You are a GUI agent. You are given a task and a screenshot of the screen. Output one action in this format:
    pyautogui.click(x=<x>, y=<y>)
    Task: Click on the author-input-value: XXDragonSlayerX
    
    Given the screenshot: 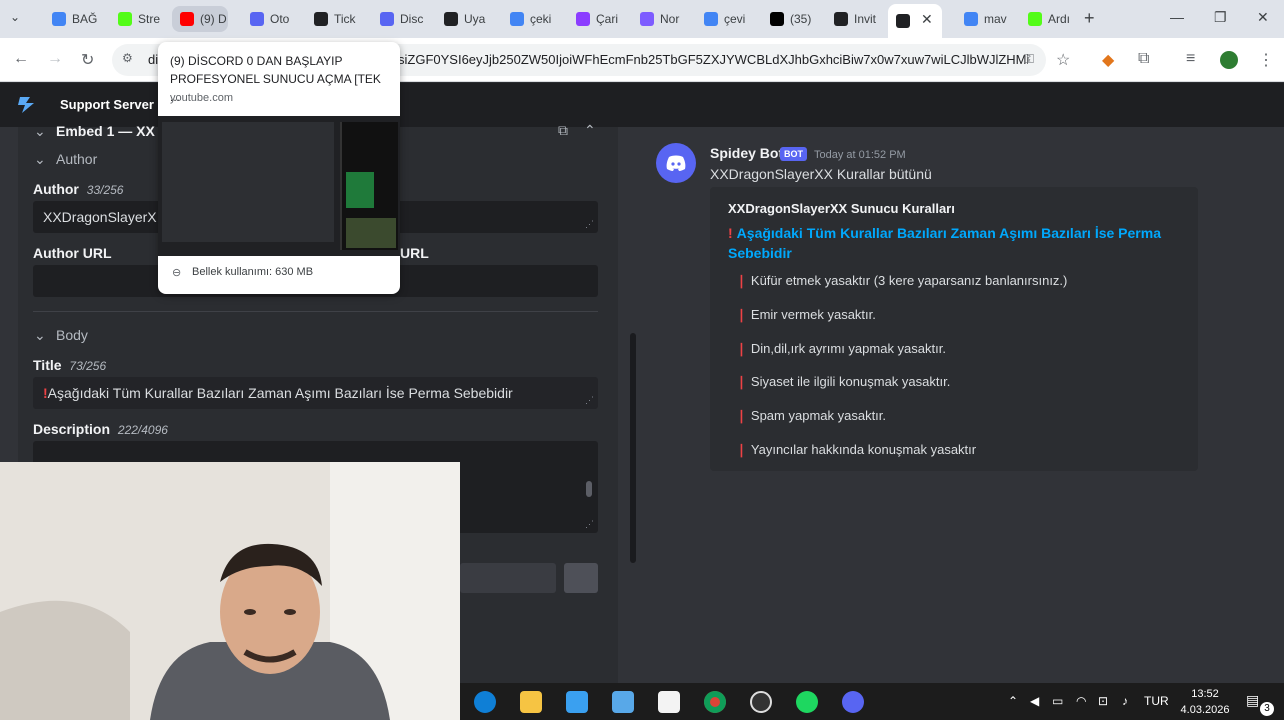 What is the action you would take?
    pyautogui.click(x=100, y=217)
    